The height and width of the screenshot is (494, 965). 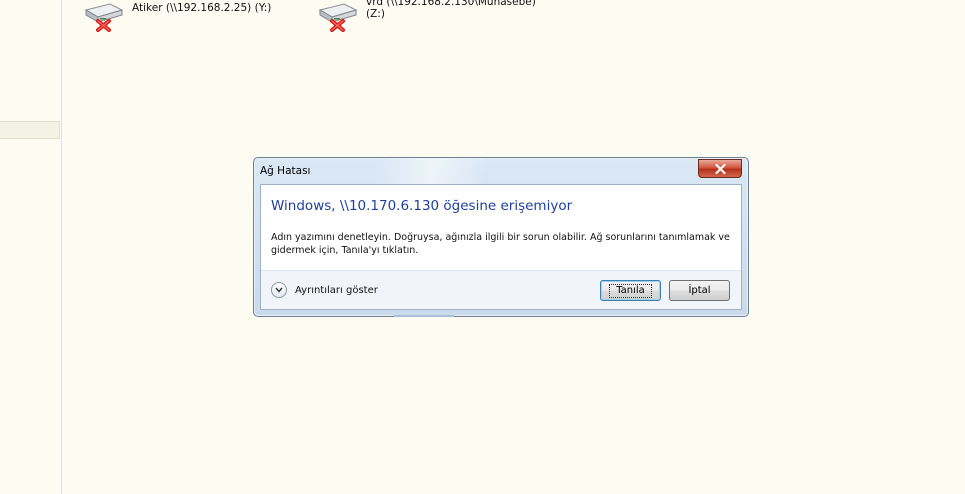 What do you see at coordinates (285, 171) in the screenshot?
I see `dialog-title: Ağ Hatası` at bounding box center [285, 171].